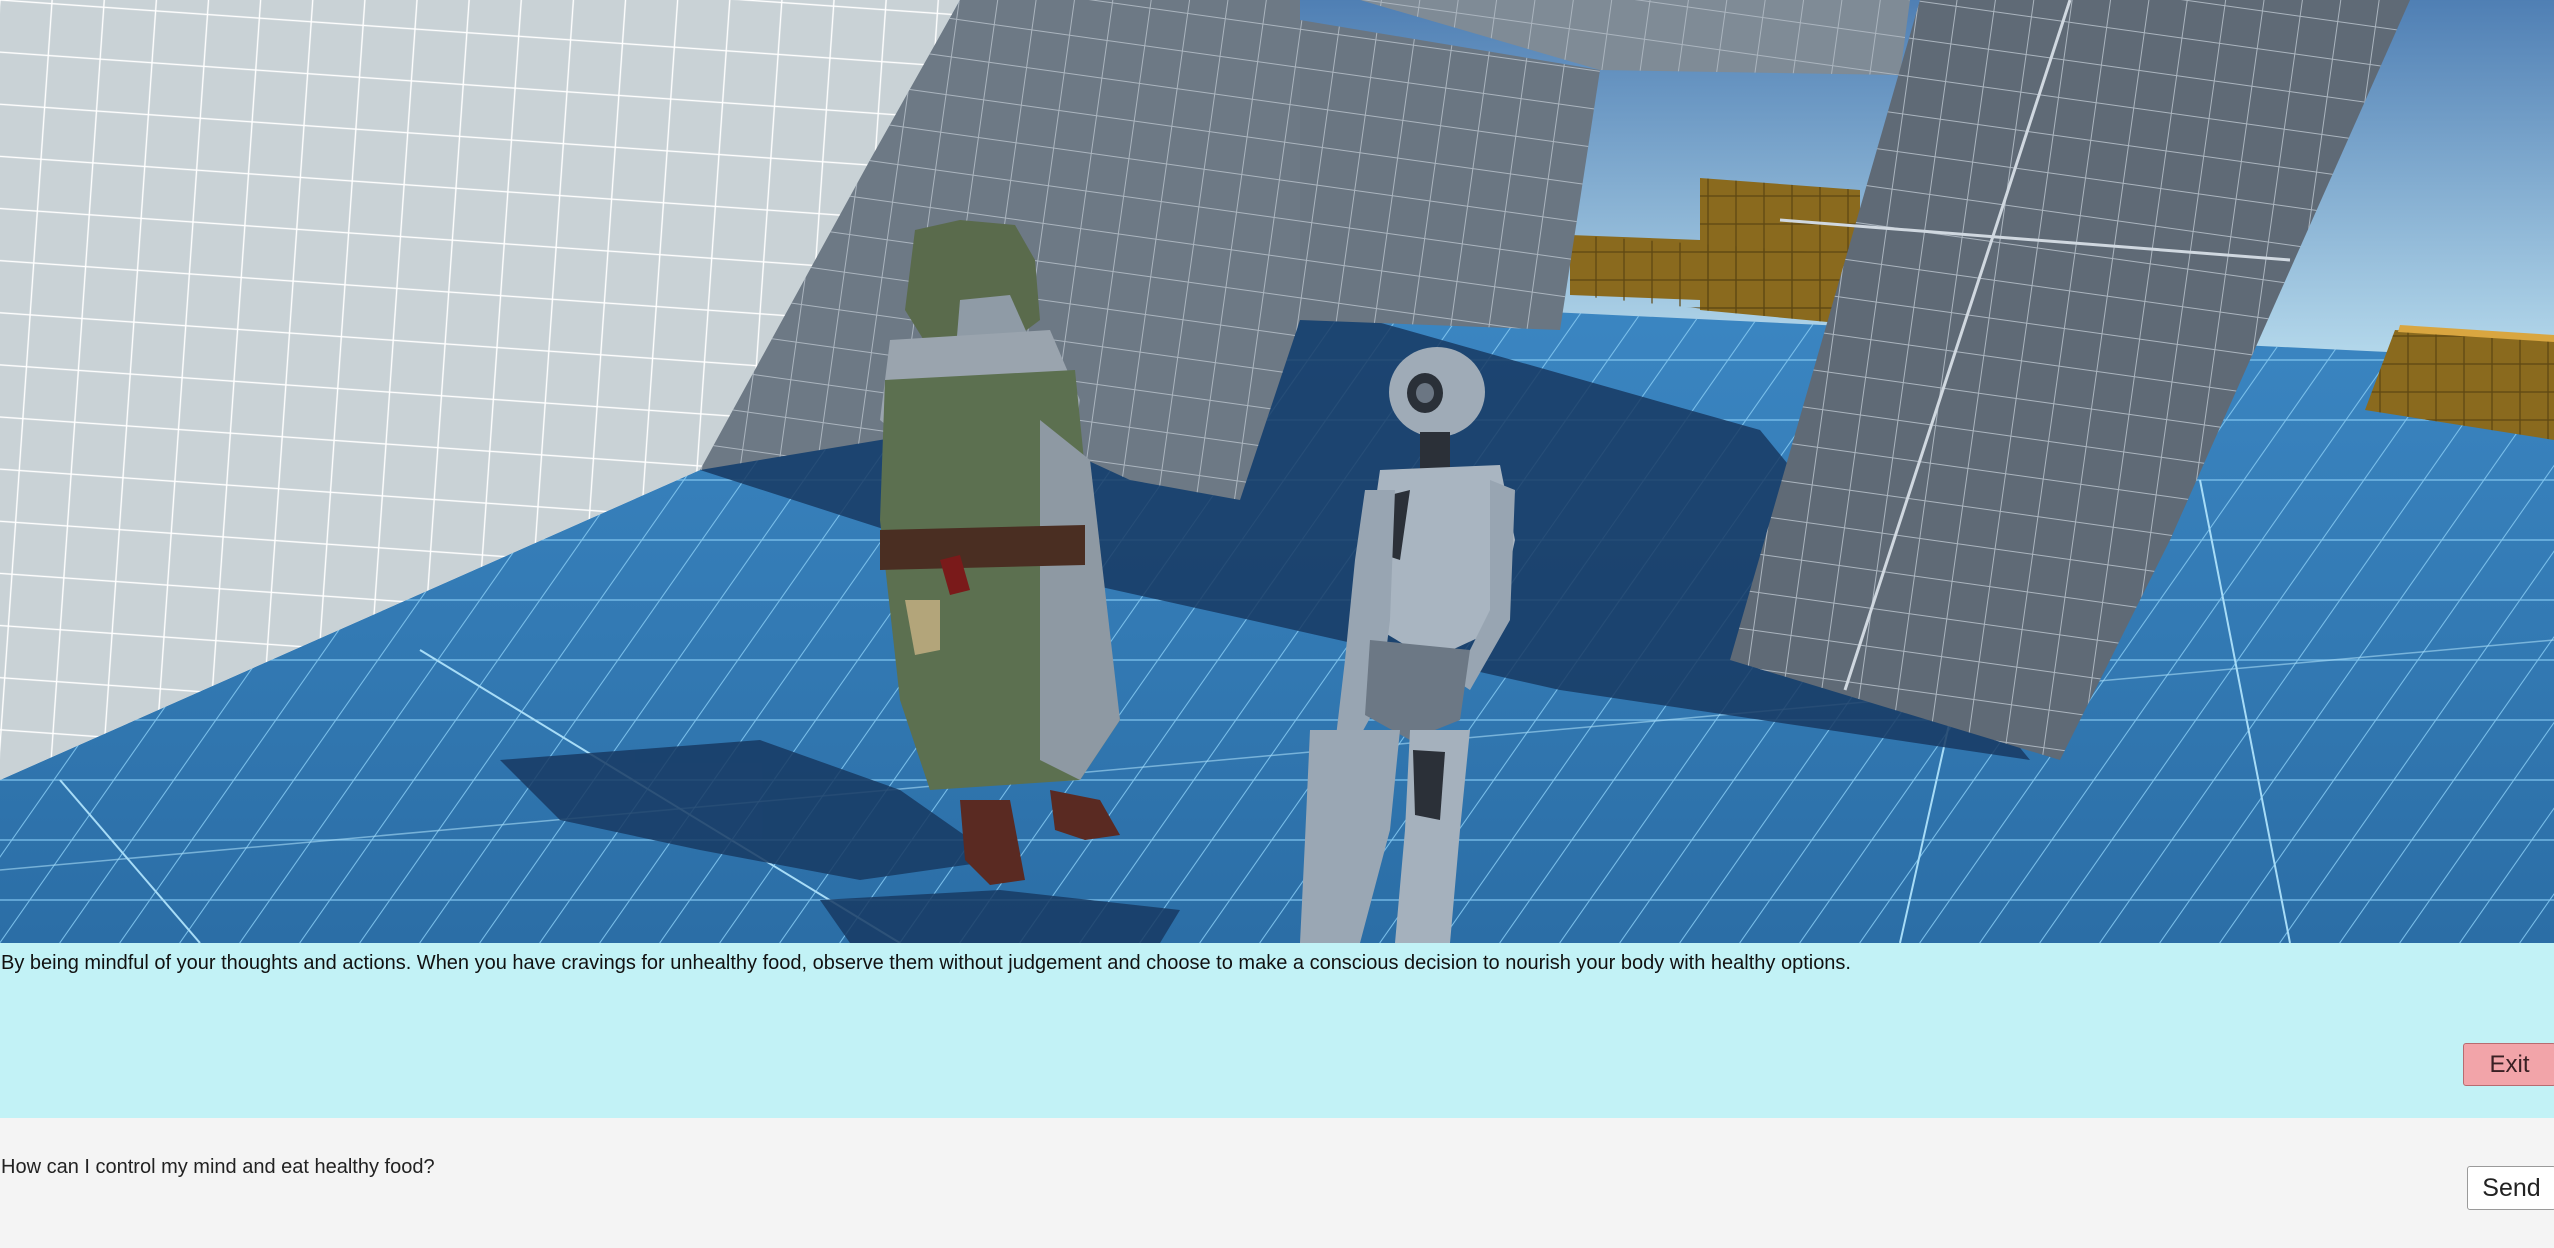 Image resolution: width=2554 pixels, height=1248 pixels. I want to click on send-button: Send, so click(2510, 1188).